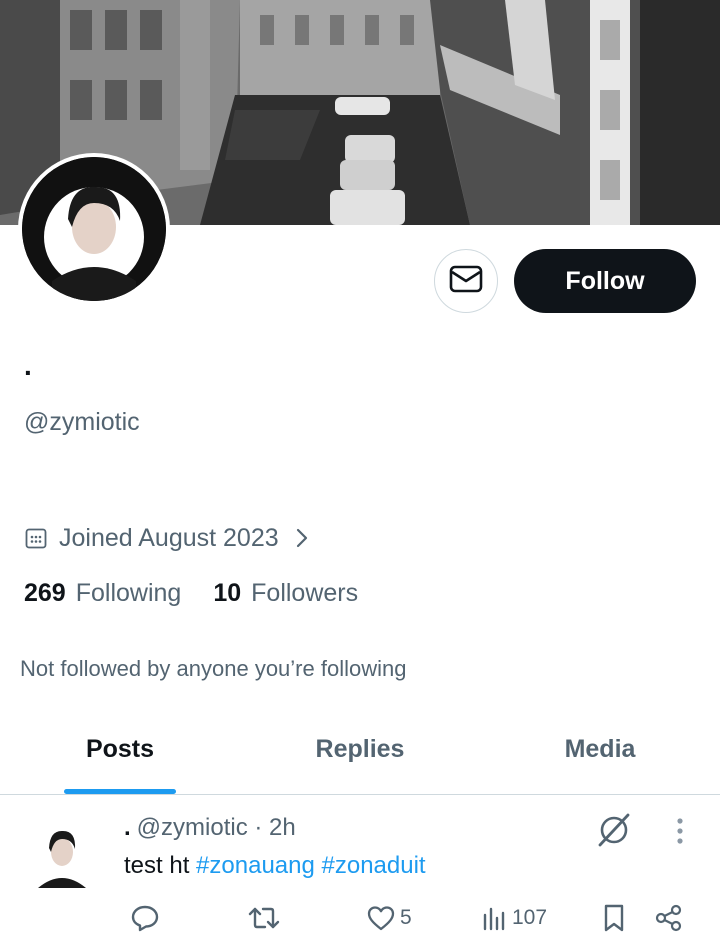  What do you see at coordinates (495, 918) in the screenshot?
I see `views-icon` at bounding box center [495, 918].